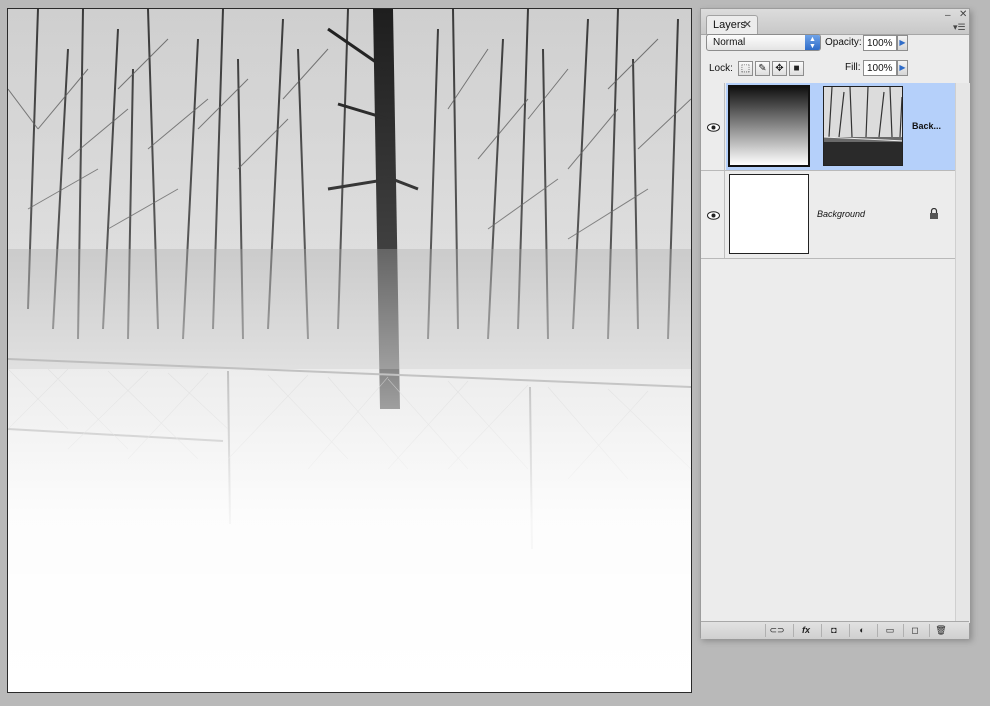 The width and height of the screenshot is (990, 706). What do you see at coordinates (812, 42) in the screenshot?
I see `select-arrows-icon: ▲ ▼` at bounding box center [812, 42].